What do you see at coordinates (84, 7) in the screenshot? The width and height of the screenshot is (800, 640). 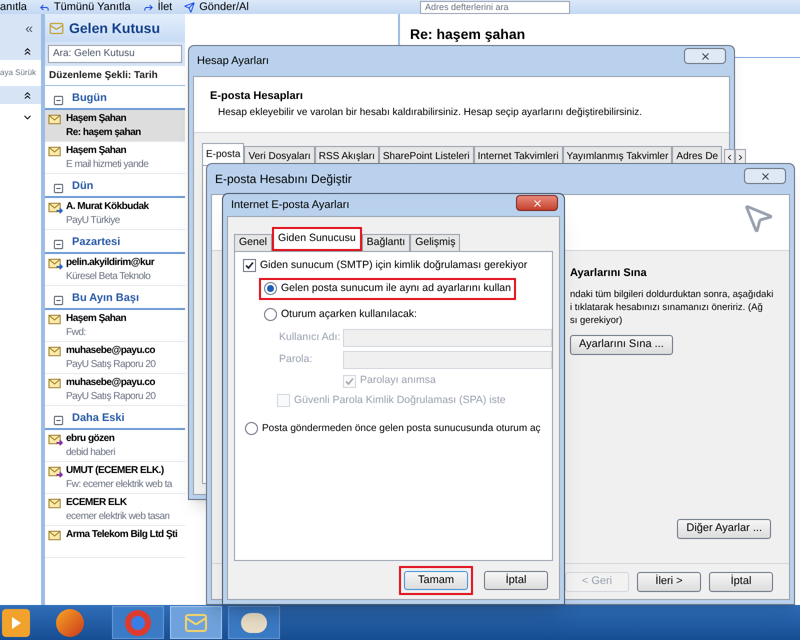 I see `toolbar-button: Tümünü Yanıtla` at bounding box center [84, 7].